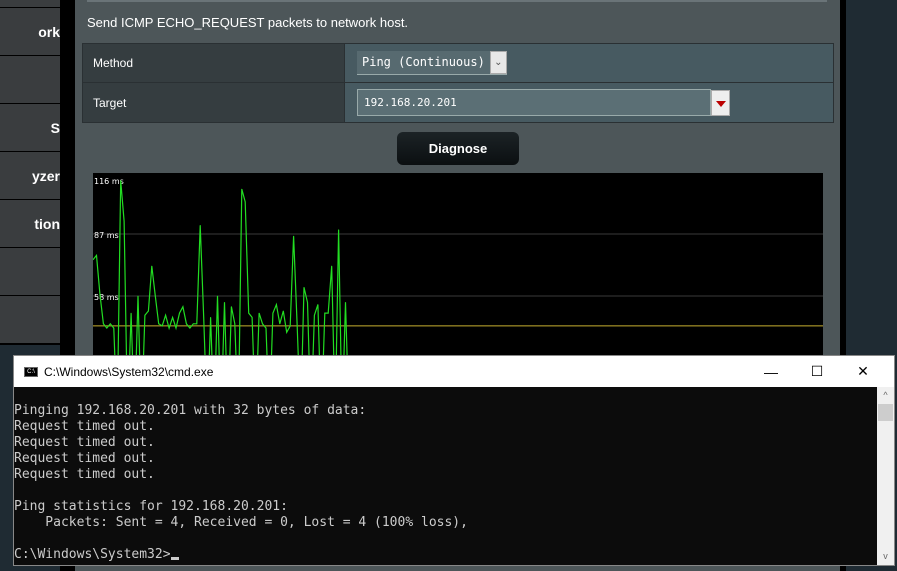 This screenshot has width=897, height=571. I want to click on prompt-line: C:\Windows\System32>, so click(445, 555).